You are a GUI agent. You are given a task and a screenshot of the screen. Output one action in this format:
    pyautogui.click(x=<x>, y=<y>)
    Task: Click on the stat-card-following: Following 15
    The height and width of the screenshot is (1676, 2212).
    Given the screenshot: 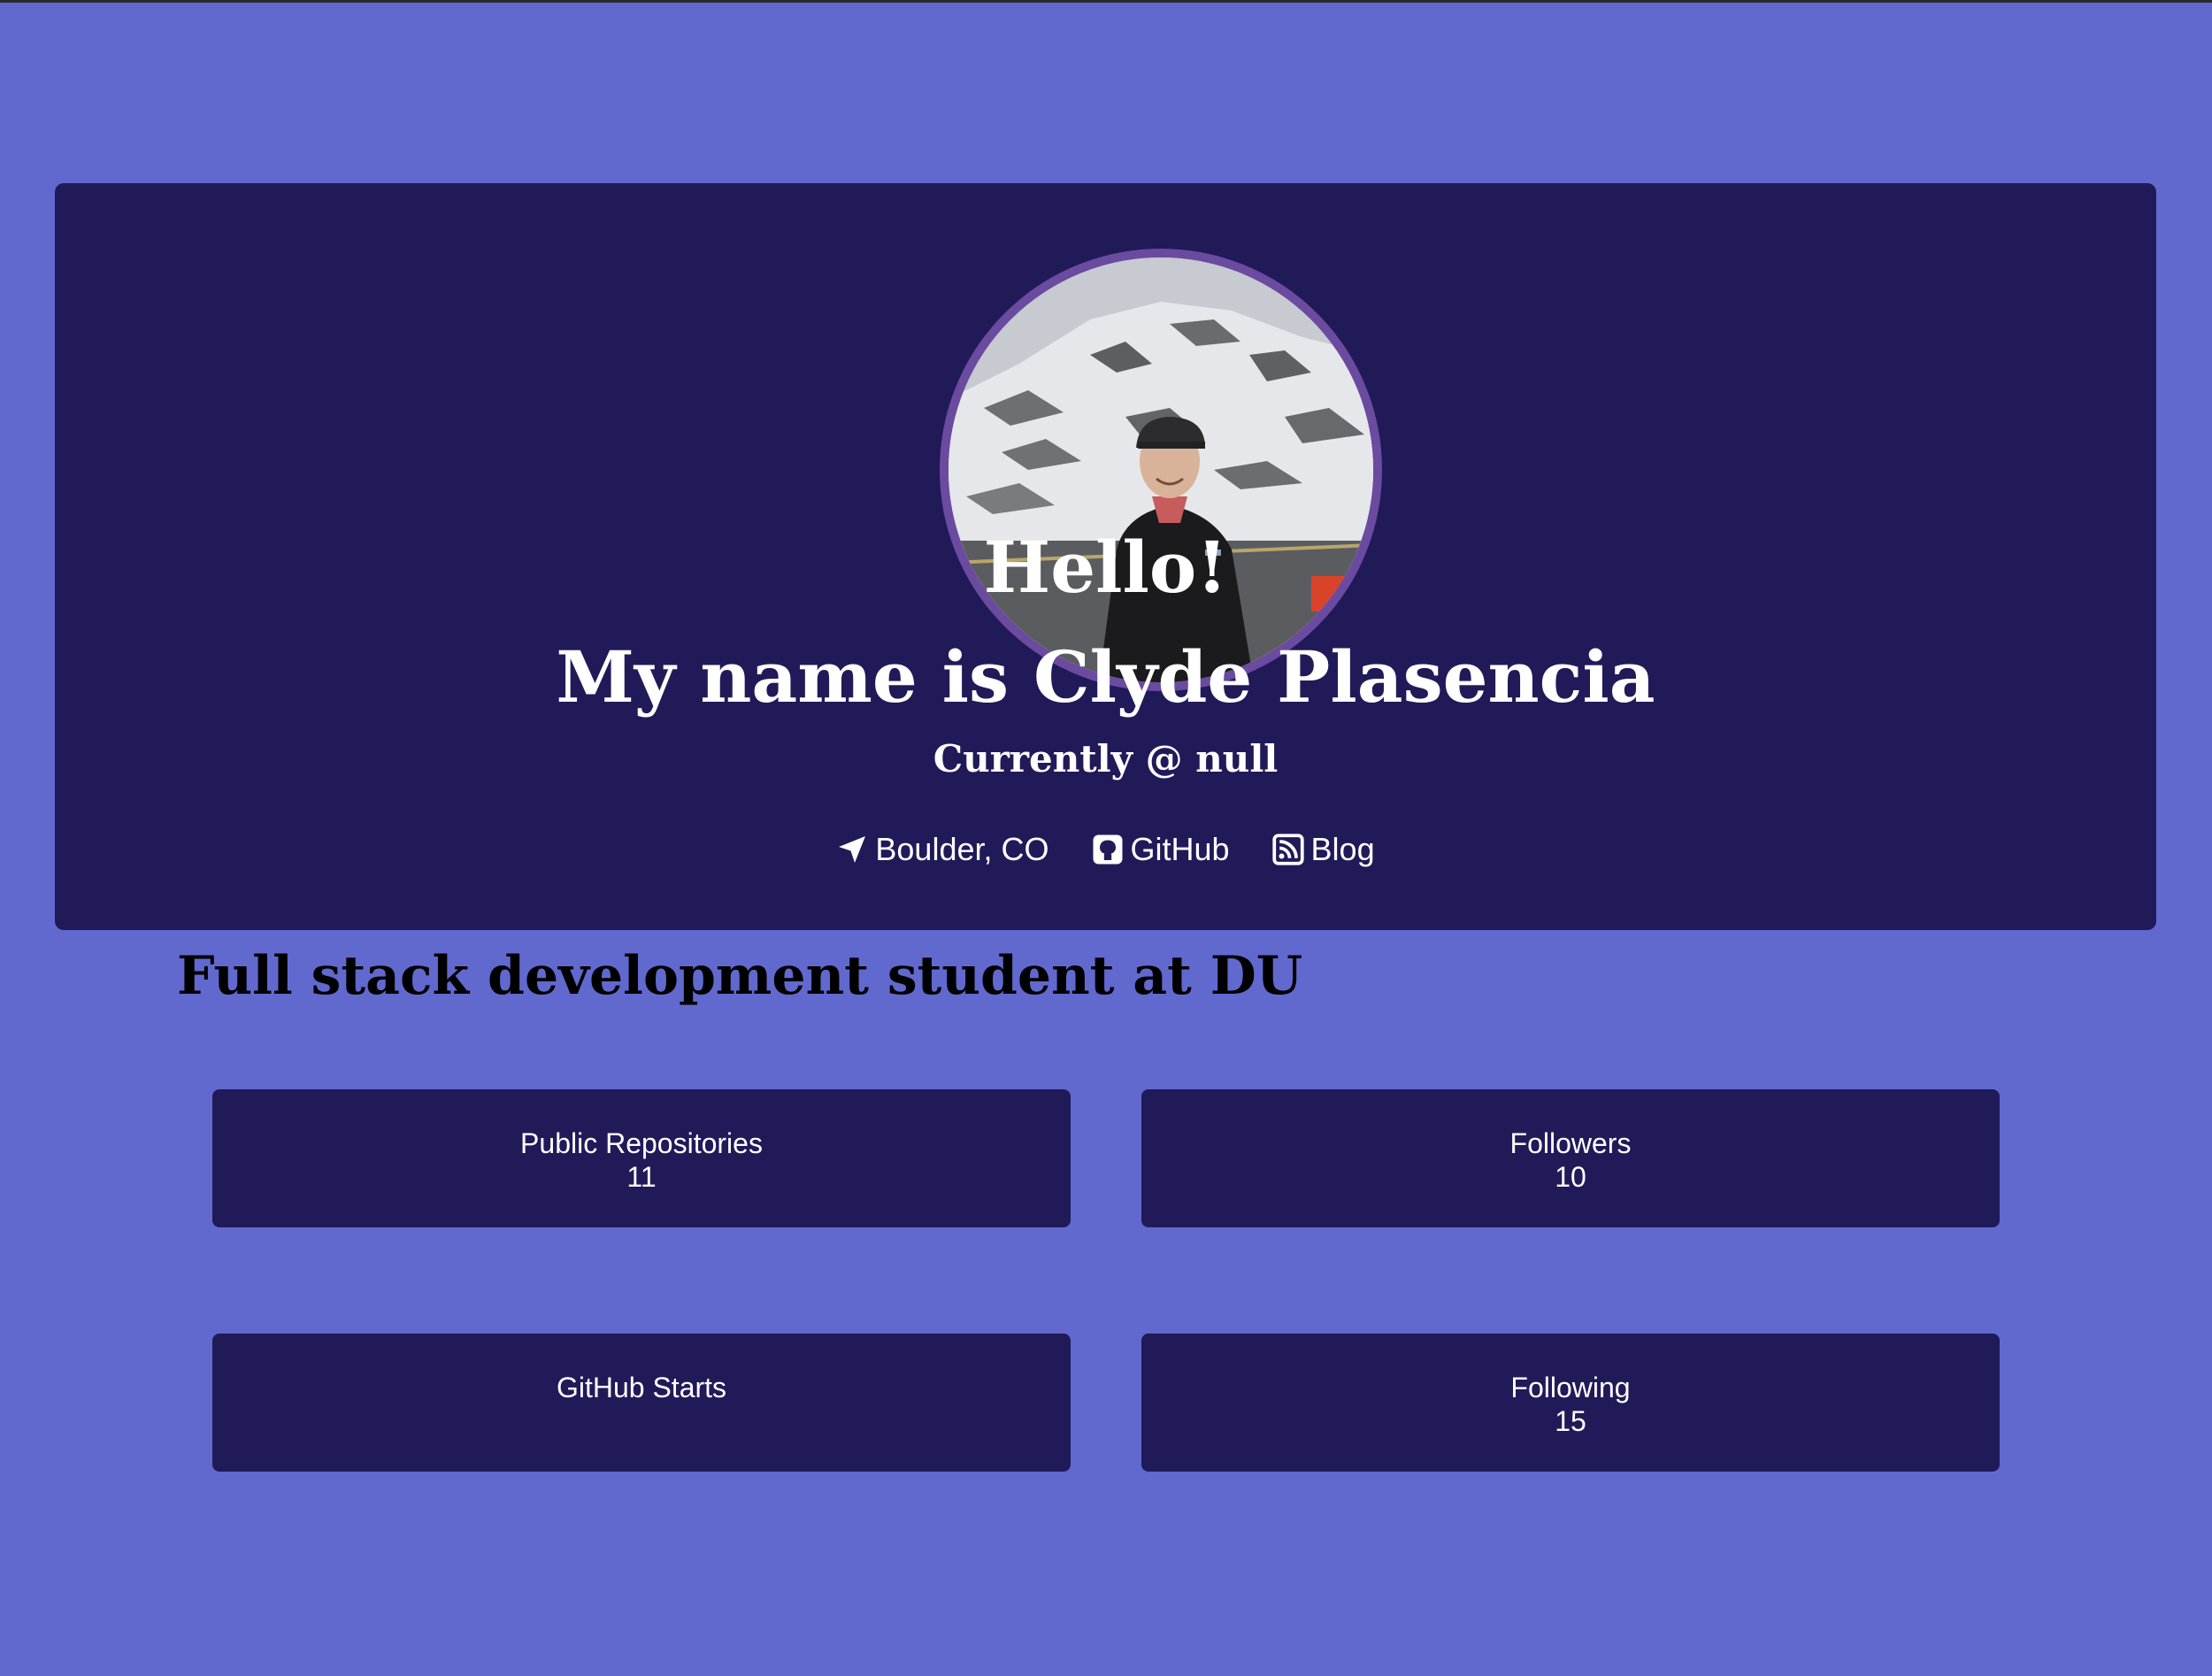 What is the action you would take?
    pyautogui.click(x=1570, y=1403)
    